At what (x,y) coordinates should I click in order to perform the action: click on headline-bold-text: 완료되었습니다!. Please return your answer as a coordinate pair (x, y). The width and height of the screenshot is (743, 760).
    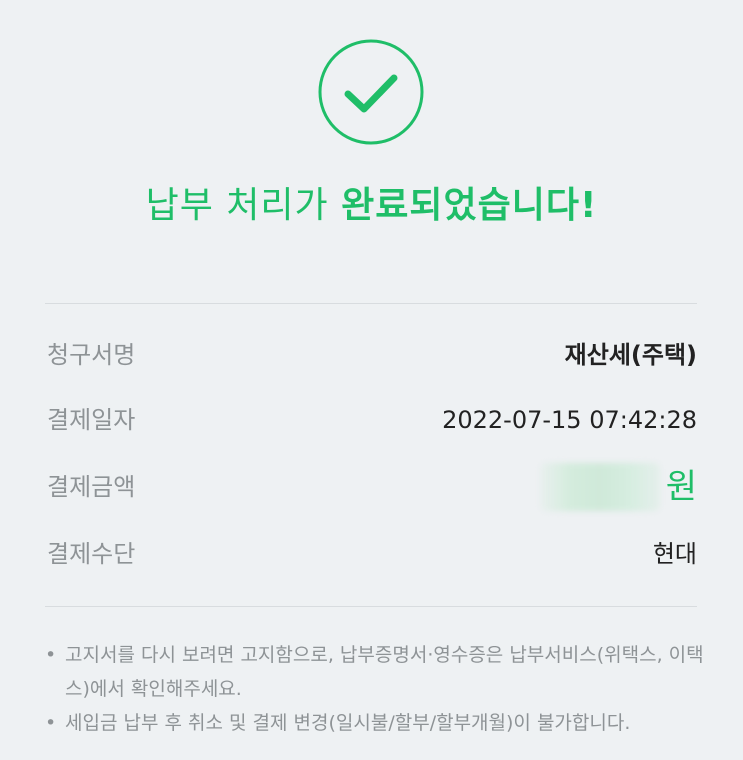
    Looking at the image, I should click on (469, 205).